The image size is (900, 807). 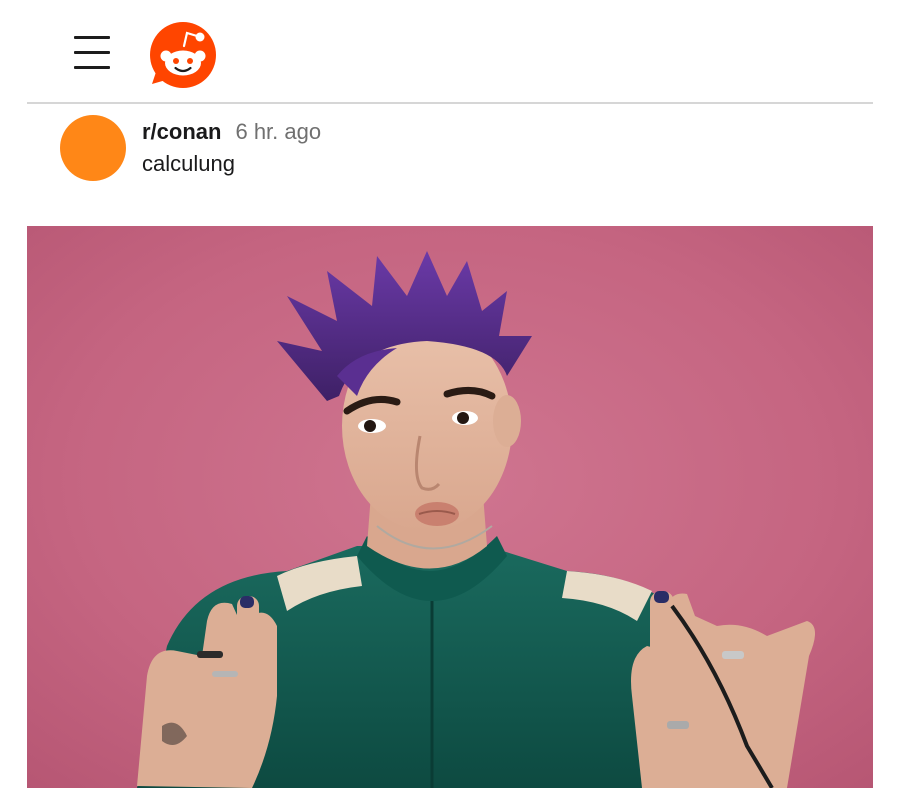 What do you see at coordinates (93, 148) in the screenshot?
I see `subreddit-avatar` at bounding box center [93, 148].